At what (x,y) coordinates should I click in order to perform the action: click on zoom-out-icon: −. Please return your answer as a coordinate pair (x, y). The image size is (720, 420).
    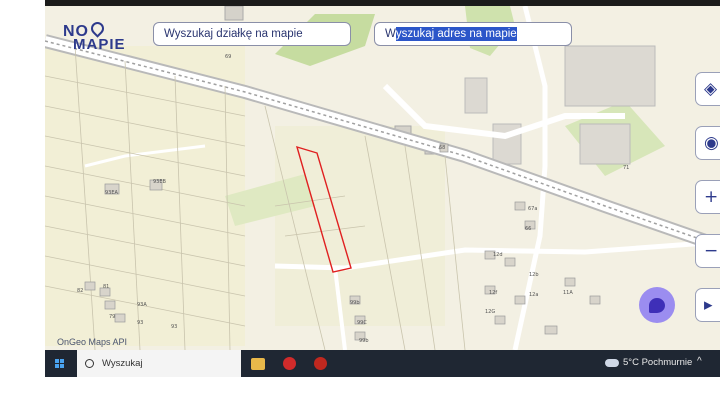
    Looking at the image, I should click on (711, 251).